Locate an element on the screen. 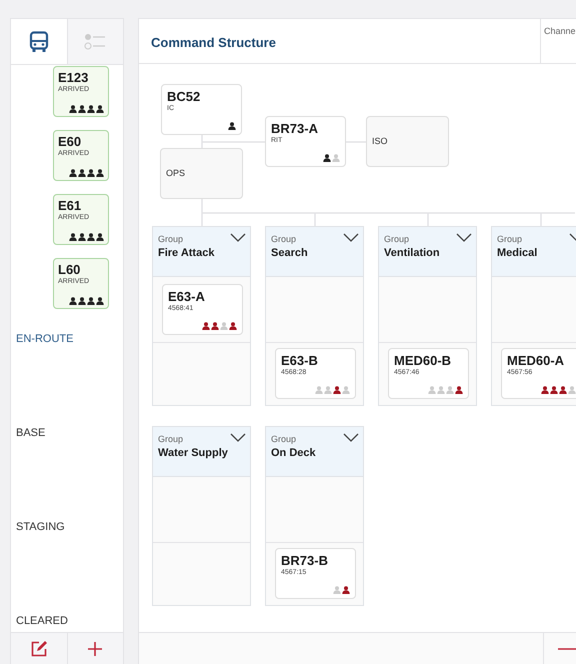  panel-title: Command Structure is located at coordinates (213, 42).